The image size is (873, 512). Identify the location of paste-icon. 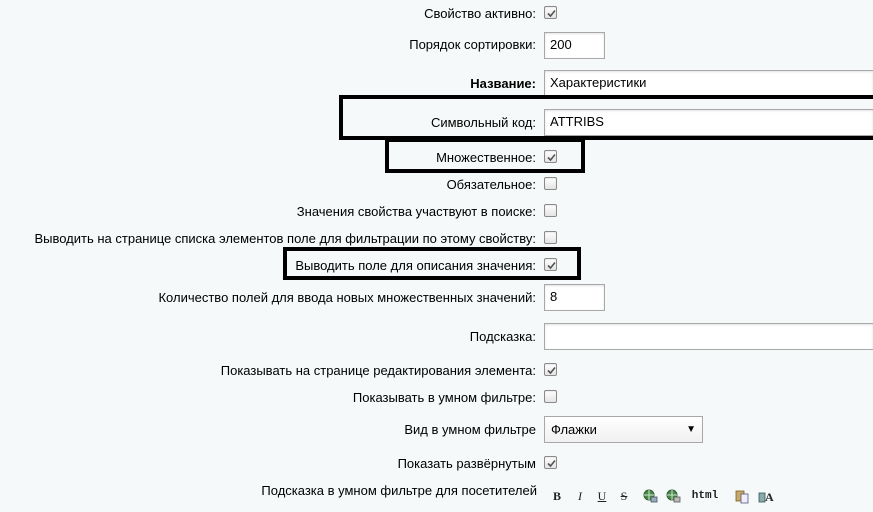
(742, 496).